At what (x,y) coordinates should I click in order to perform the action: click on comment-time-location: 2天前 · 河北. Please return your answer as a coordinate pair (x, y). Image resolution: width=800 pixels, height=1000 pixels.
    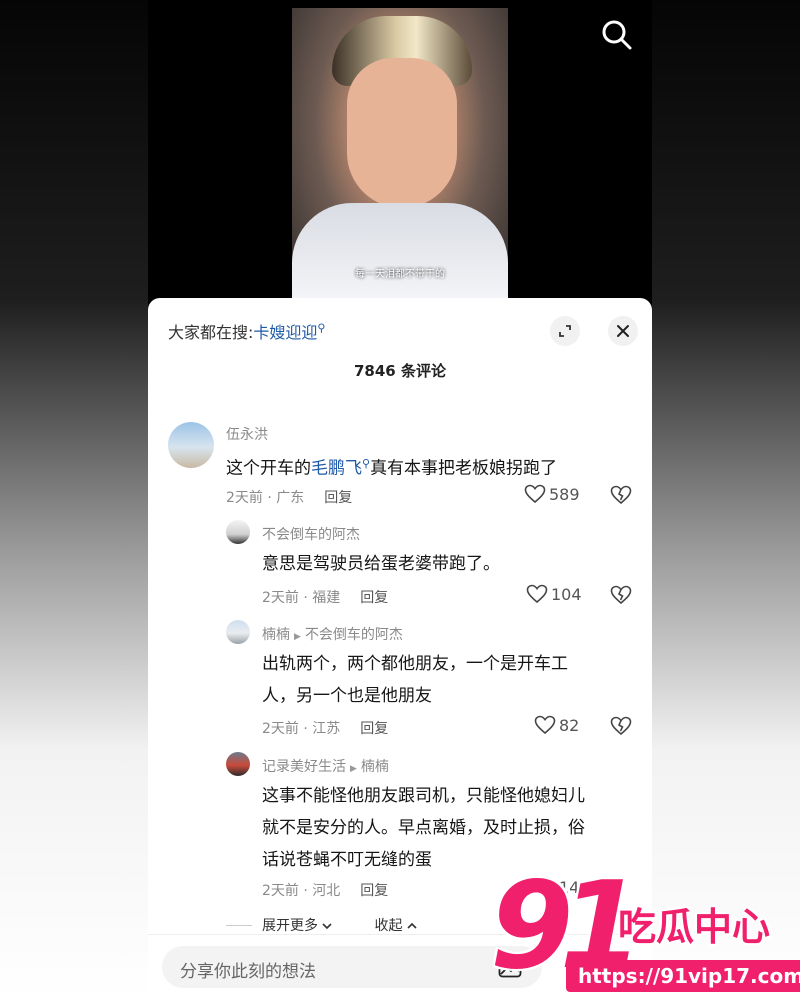
    Looking at the image, I should click on (301, 891).